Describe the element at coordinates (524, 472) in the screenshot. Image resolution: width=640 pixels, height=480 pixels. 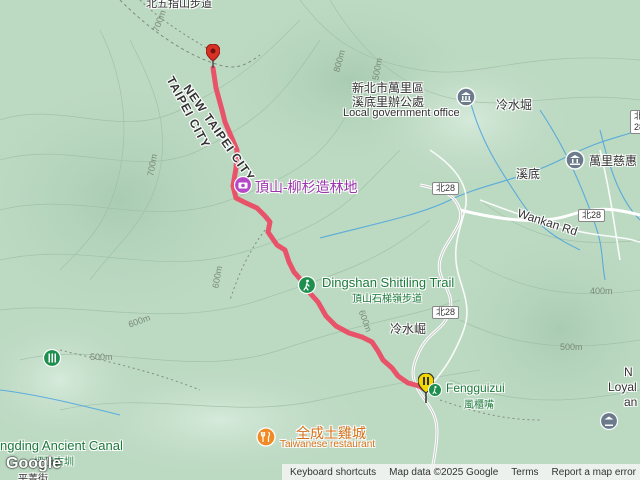
I see `terms-link: Terms` at that location.